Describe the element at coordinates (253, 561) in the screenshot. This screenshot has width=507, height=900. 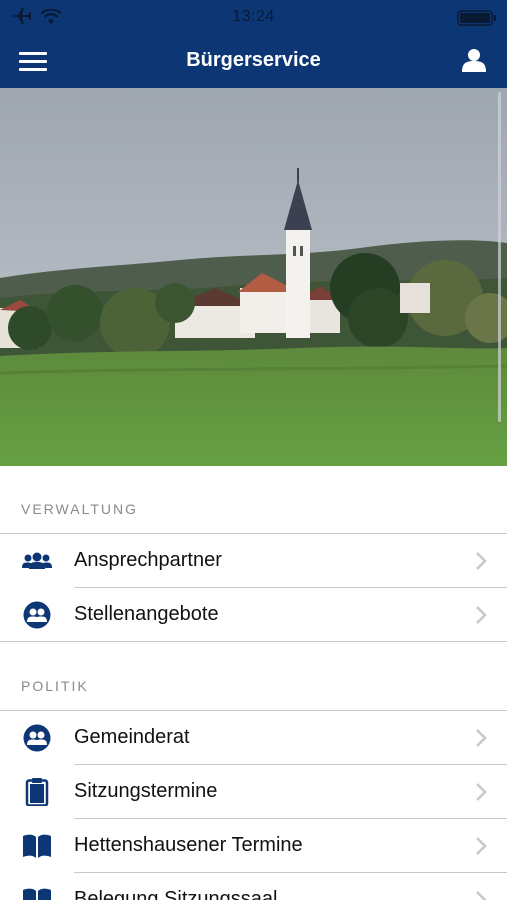
I see `list-item-ansprechpartner: Ansprechpartner` at that location.